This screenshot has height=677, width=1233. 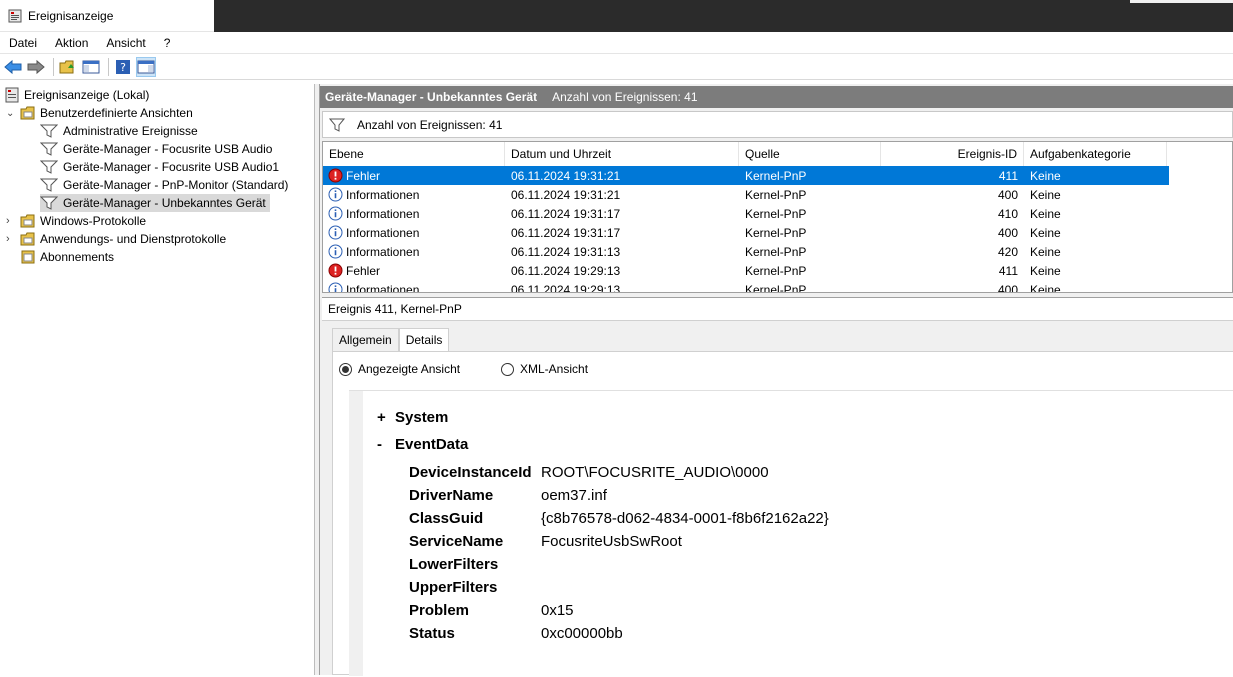 What do you see at coordinates (116, 239) in the screenshot?
I see `tree-app-logs: › Anwendungs- und Dienstprotokolle` at bounding box center [116, 239].